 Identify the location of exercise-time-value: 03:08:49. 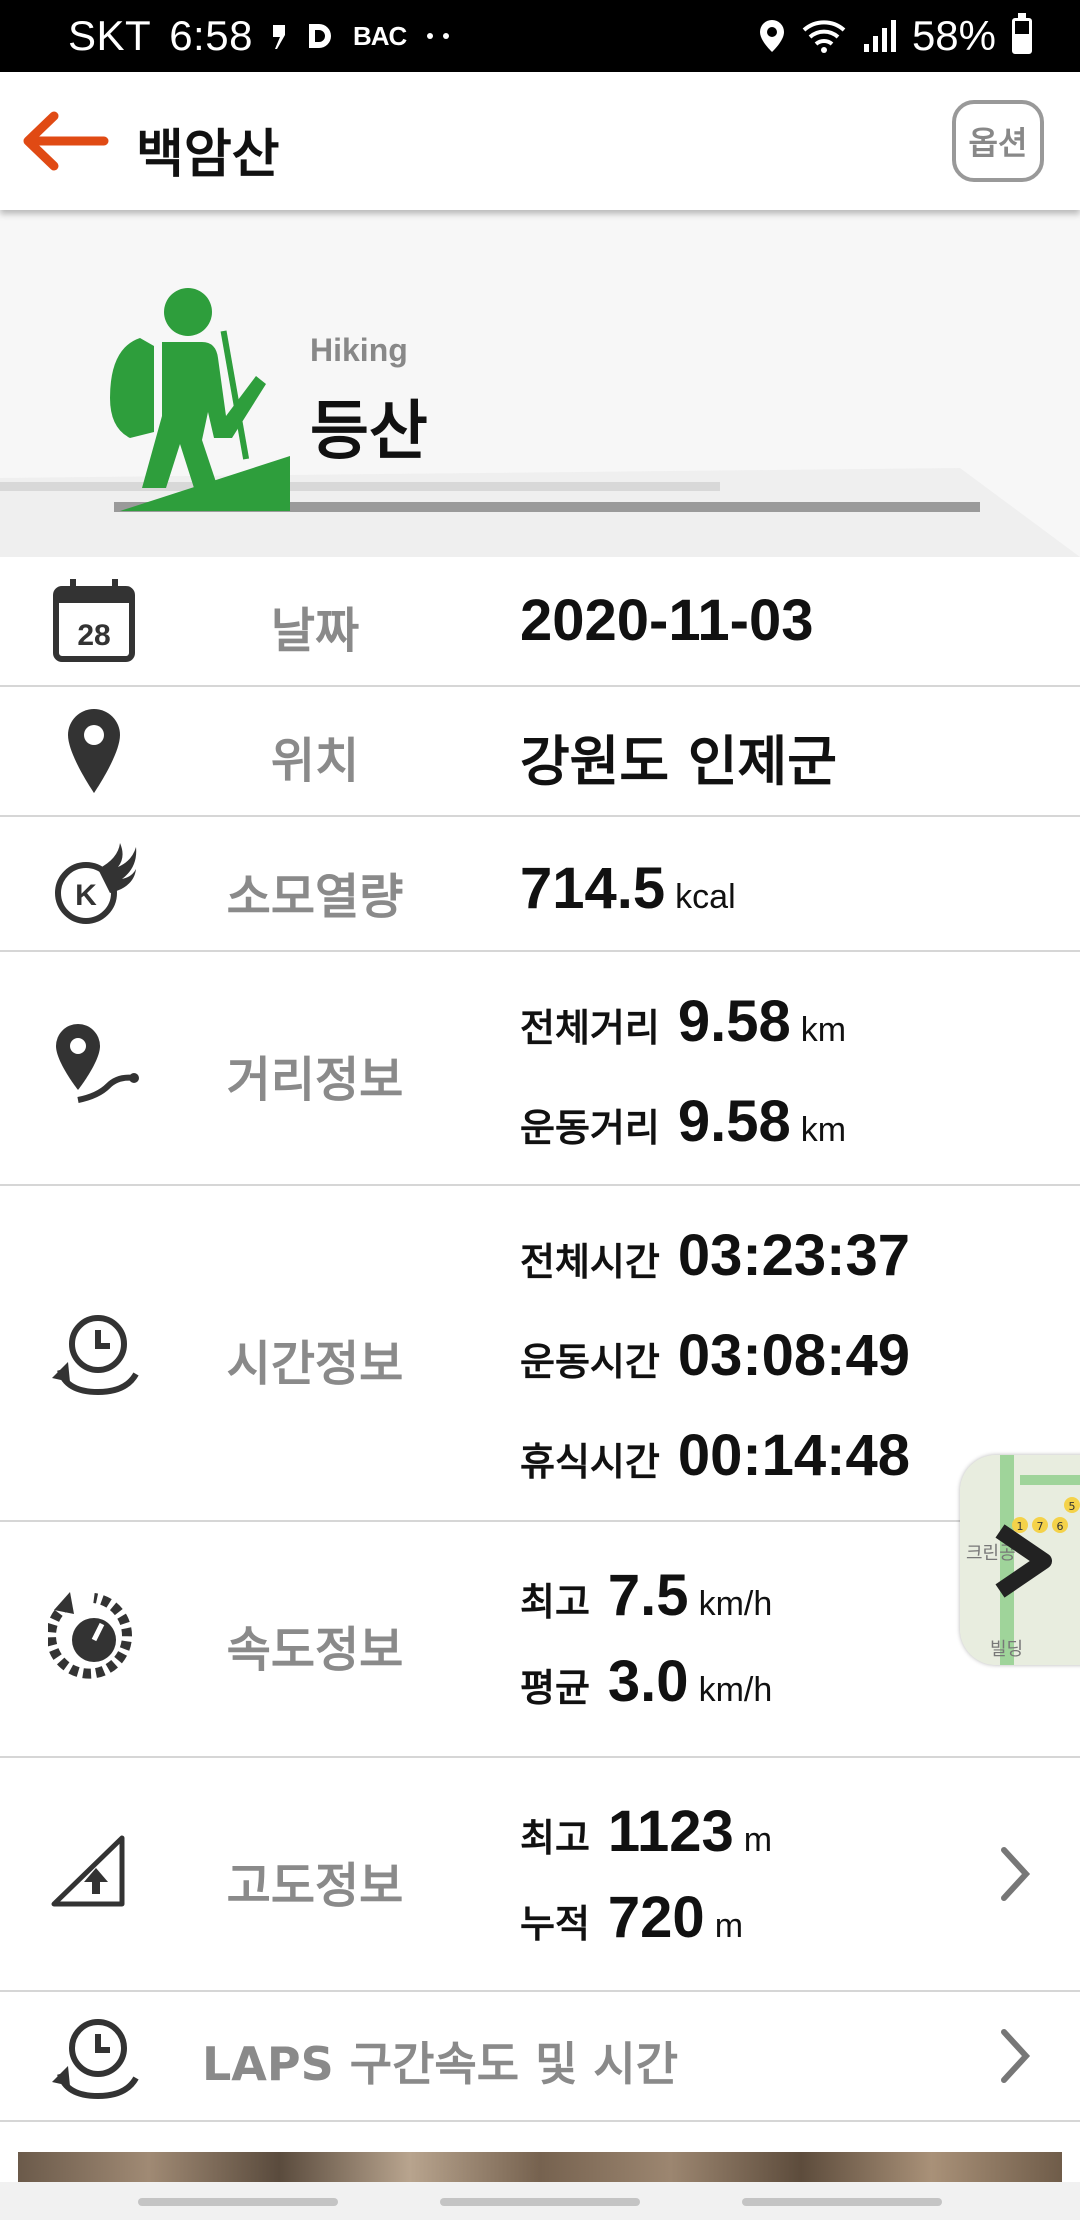
(794, 1355).